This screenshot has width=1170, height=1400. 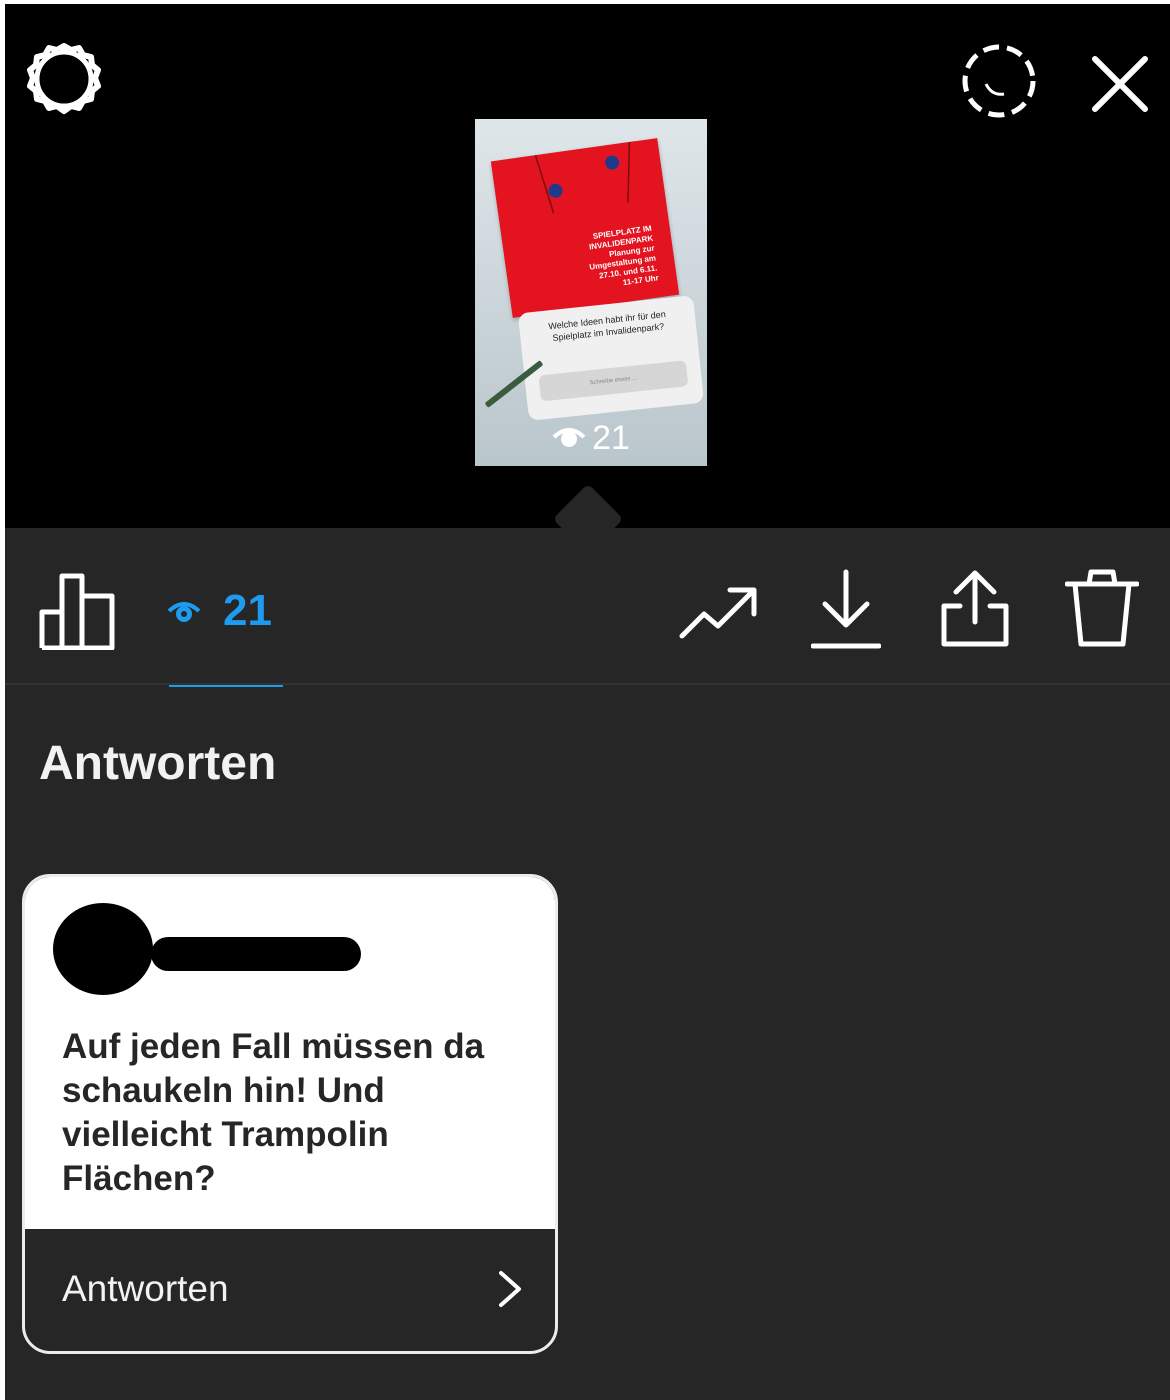 What do you see at coordinates (256, 954) in the screenshot?
I see `username-redacted` at bounding box center [256, 954].